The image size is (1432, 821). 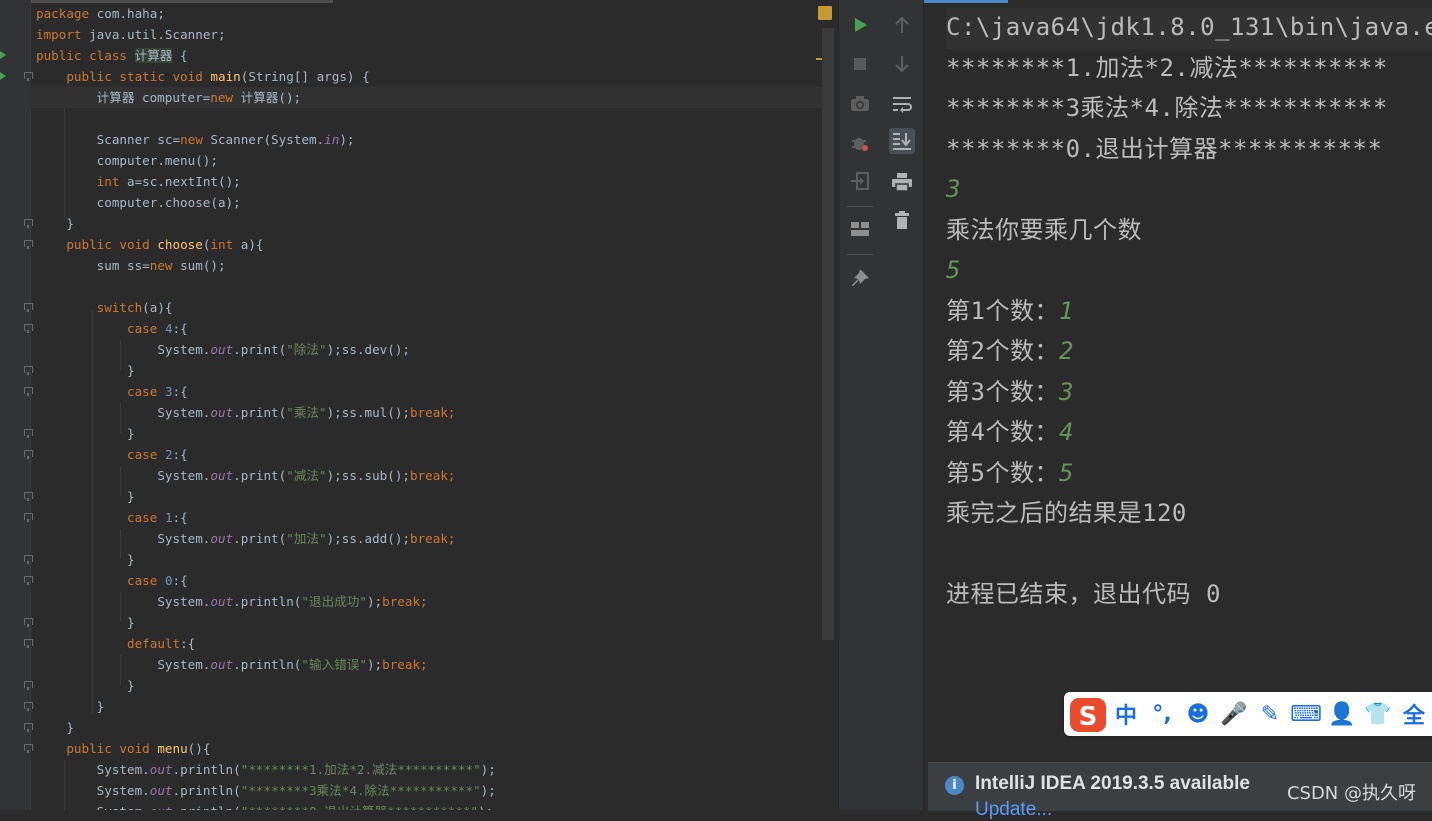 I want to click on ime-microphone-icon: 🎤, so click(x=1234, y=714).